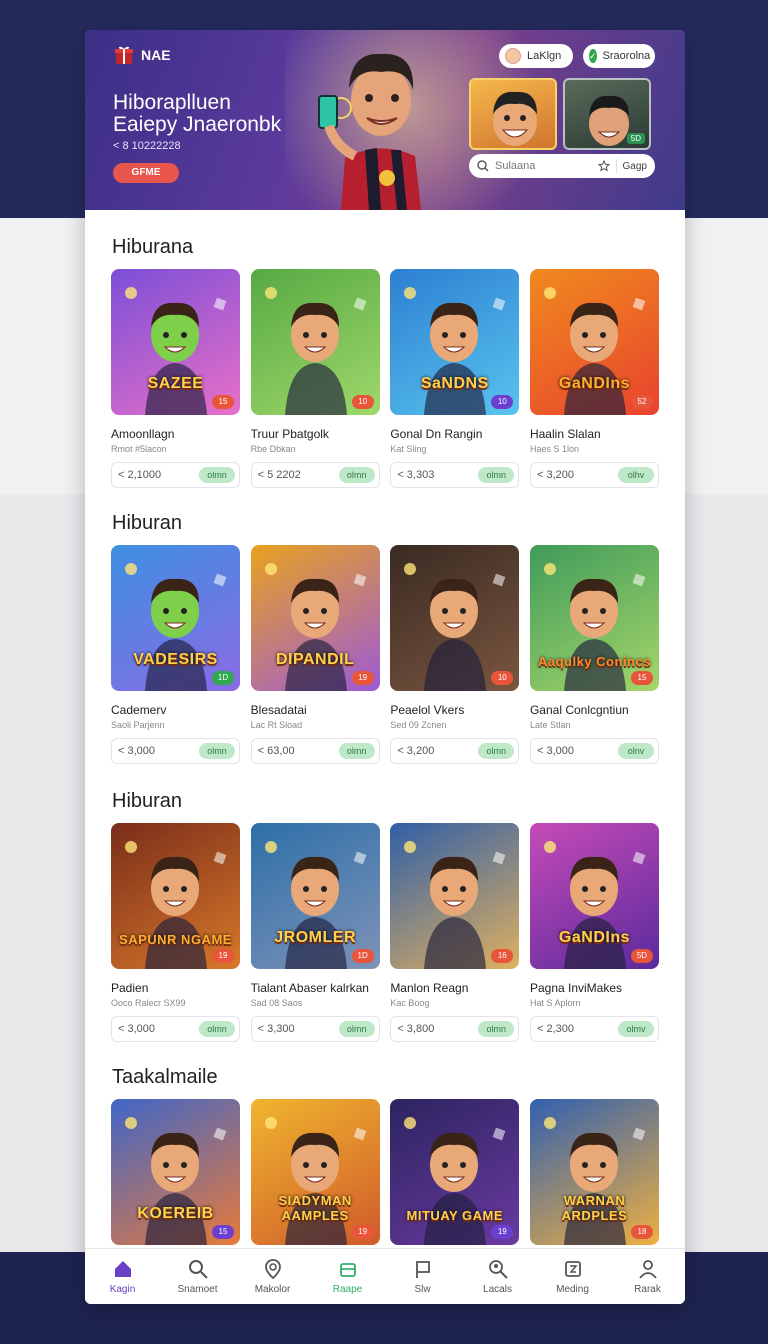 The image size is (768, 1344). Describe the element at coordinates (198, 1269) in the screenshot. I see `search-icon` at that location.